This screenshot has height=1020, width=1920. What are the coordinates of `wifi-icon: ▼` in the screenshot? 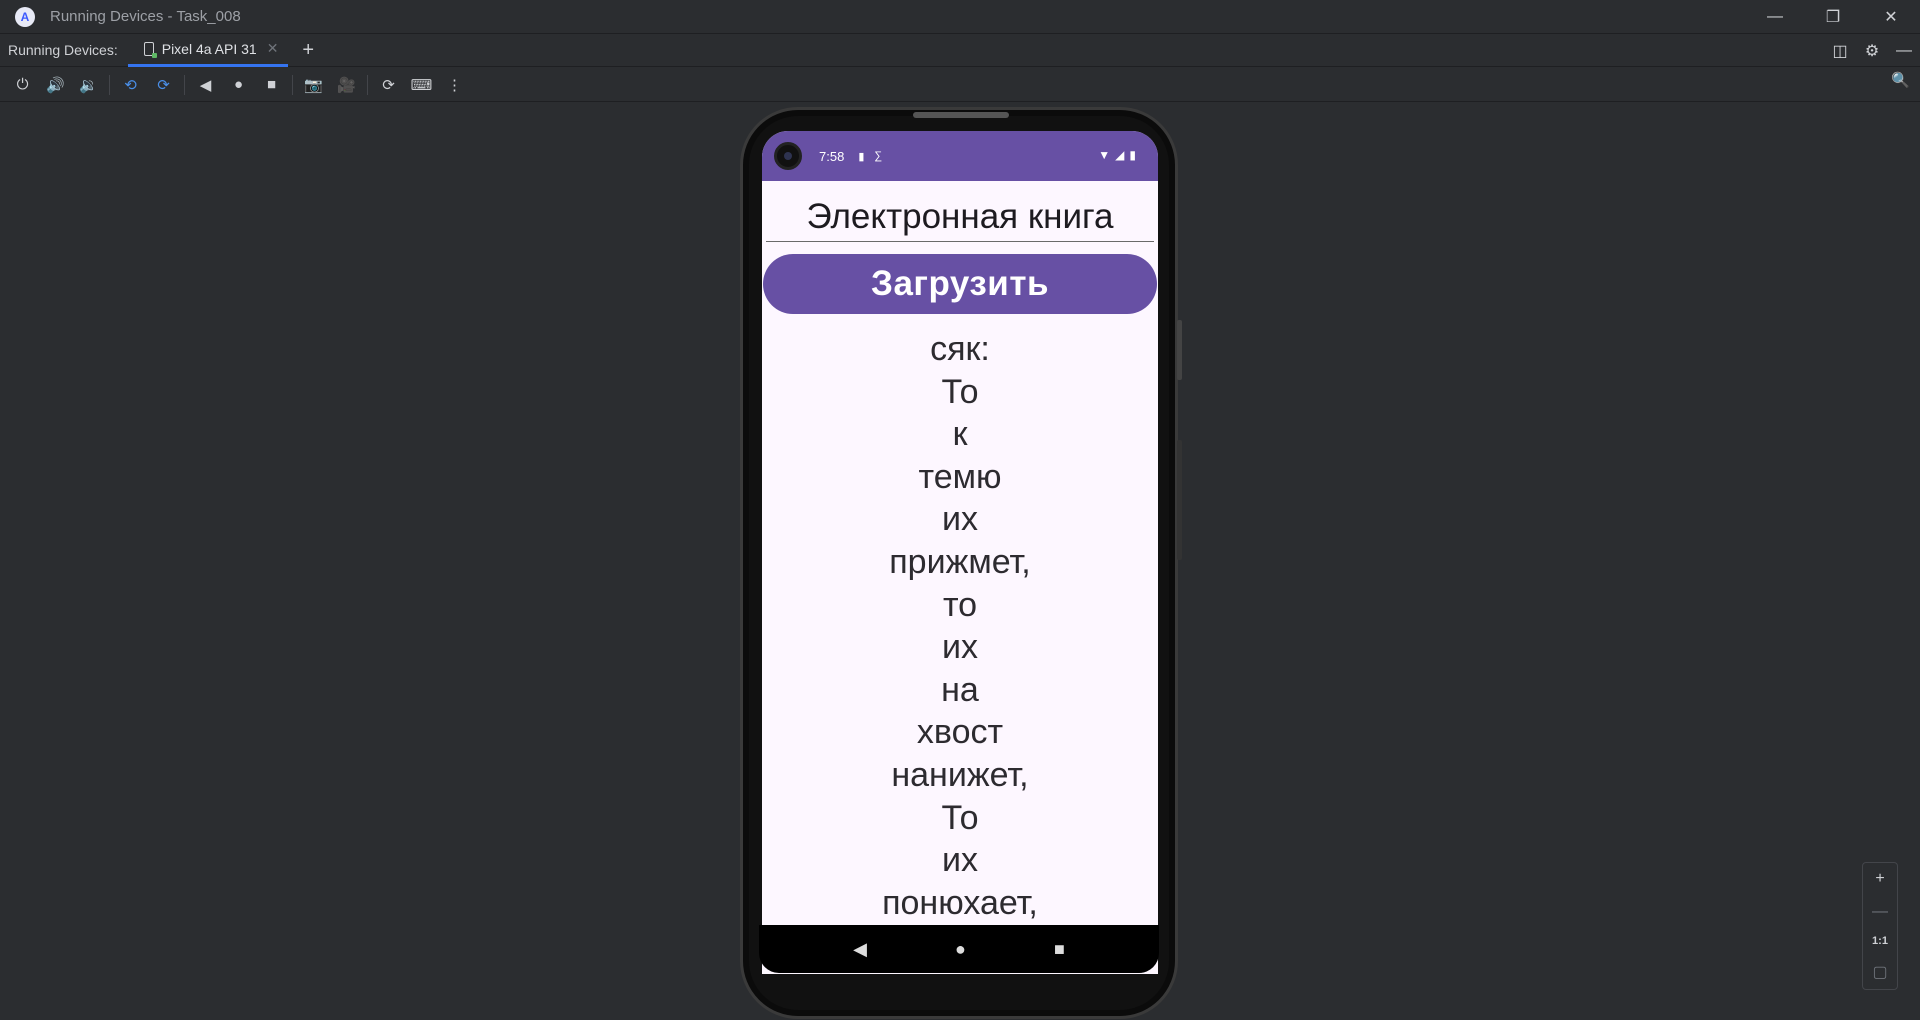 It's located at (1104, 155).